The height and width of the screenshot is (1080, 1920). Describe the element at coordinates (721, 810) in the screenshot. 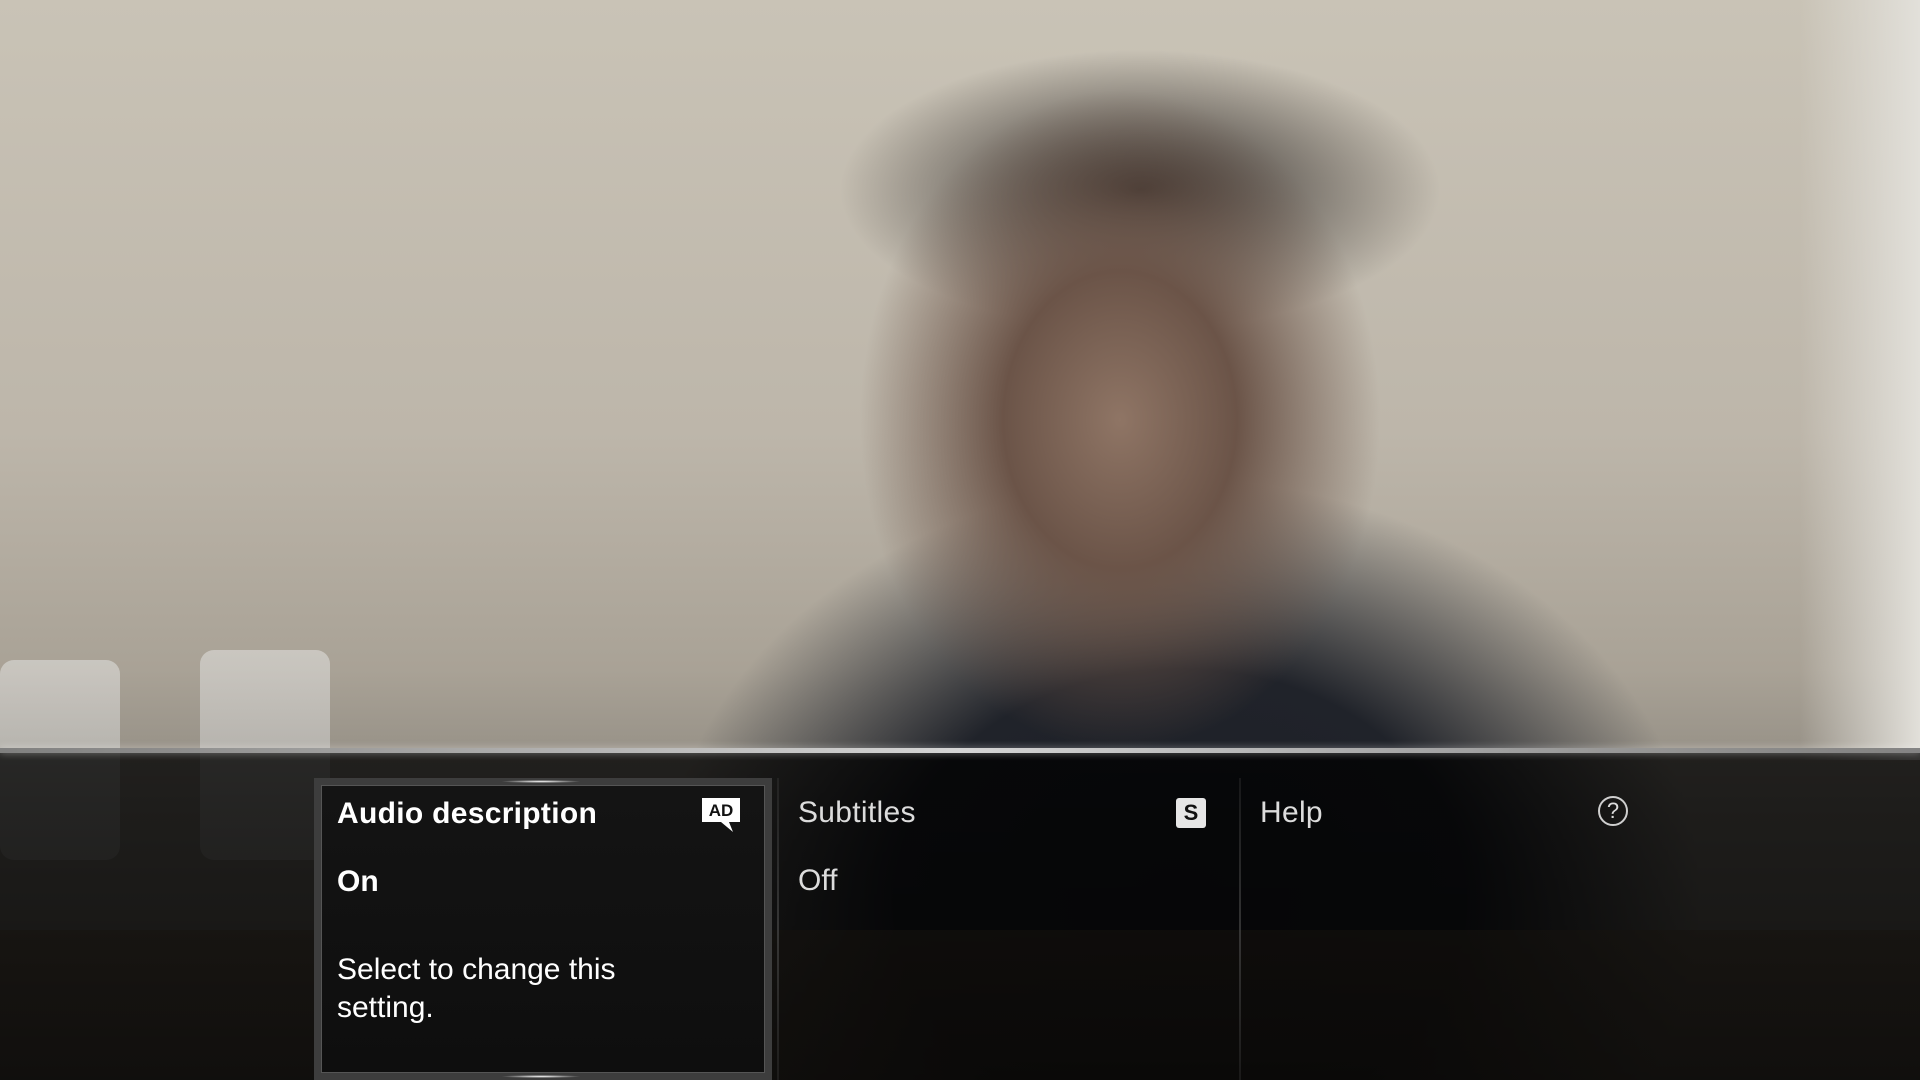

I see `svg-text: AD` at that location.